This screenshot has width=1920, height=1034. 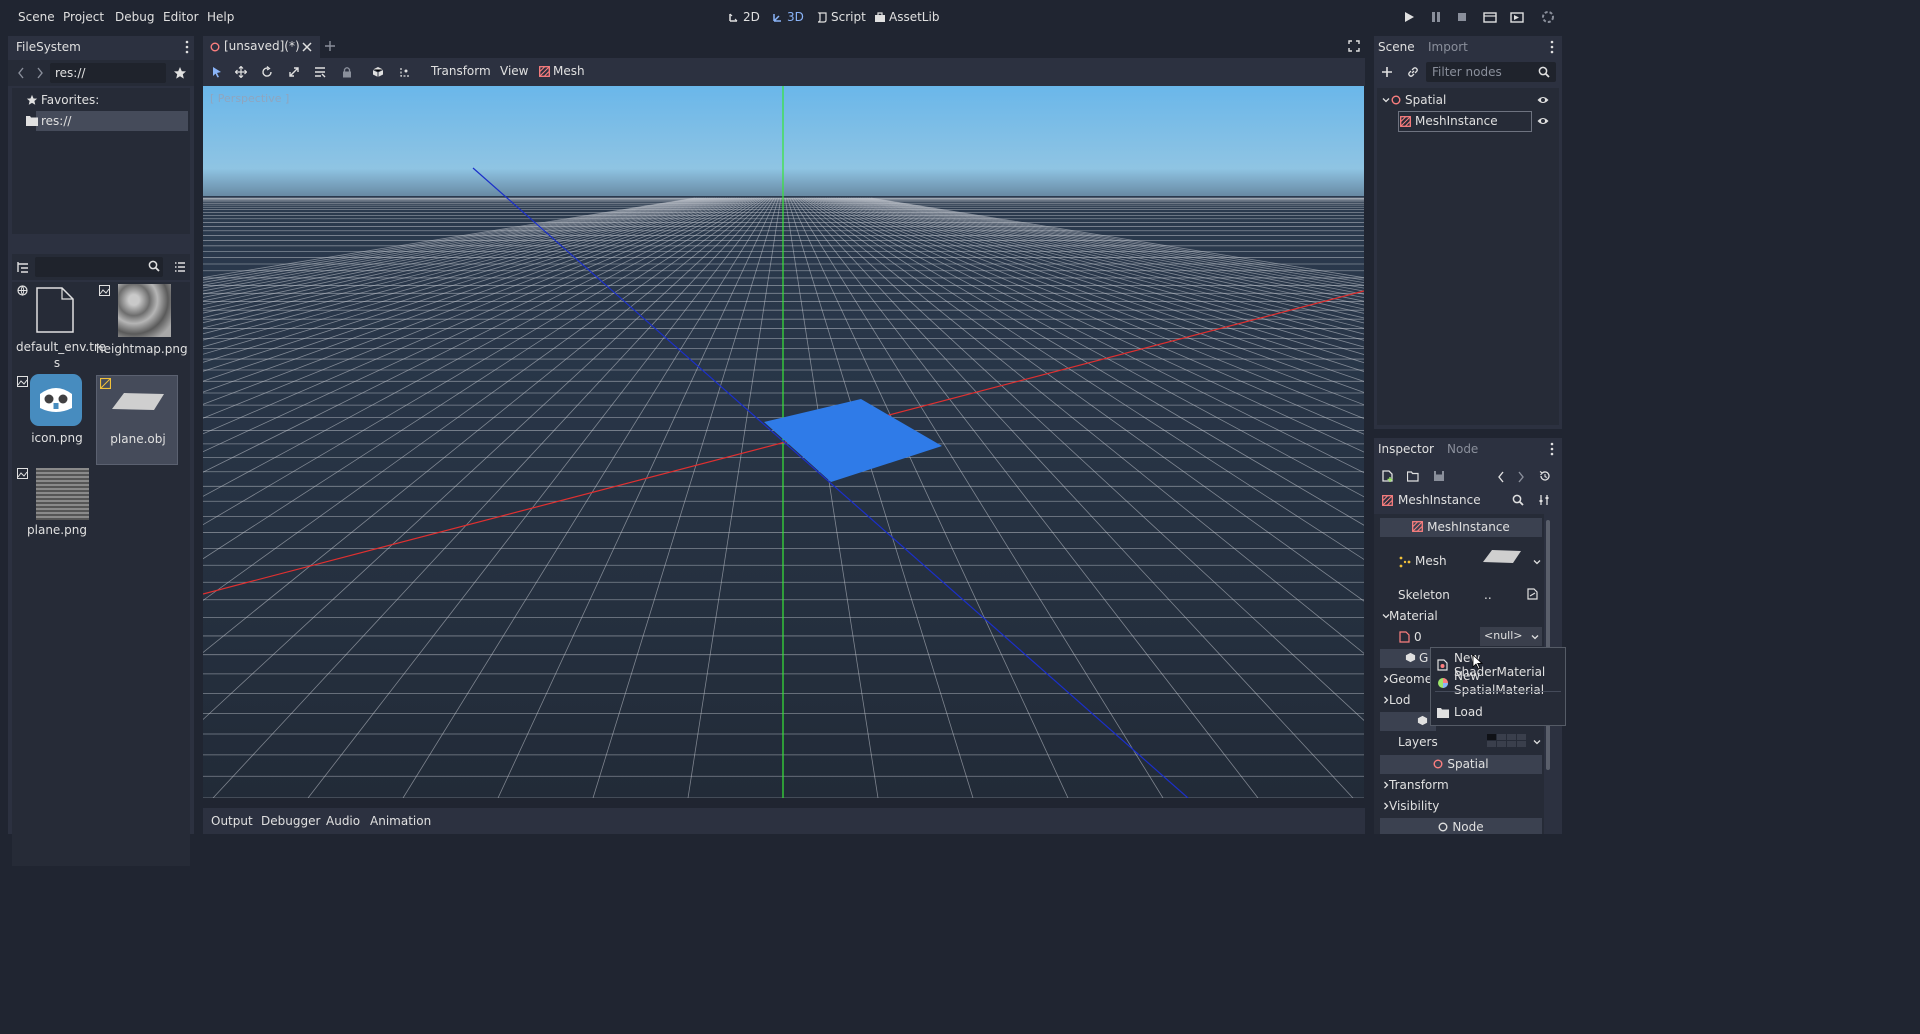 I want to click on prop-transform-section: Transform, so click(x=1419, y=785).